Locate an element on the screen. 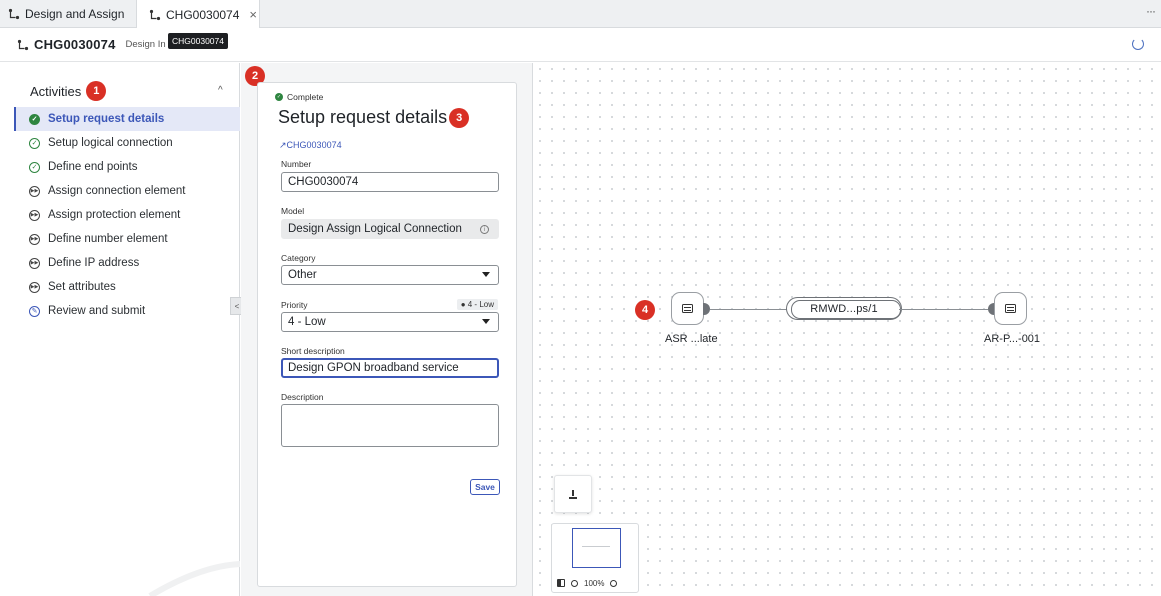 This screenshot has height=596, width=1161. number-field: CHG0030074 is located at coordinates (390, 182).